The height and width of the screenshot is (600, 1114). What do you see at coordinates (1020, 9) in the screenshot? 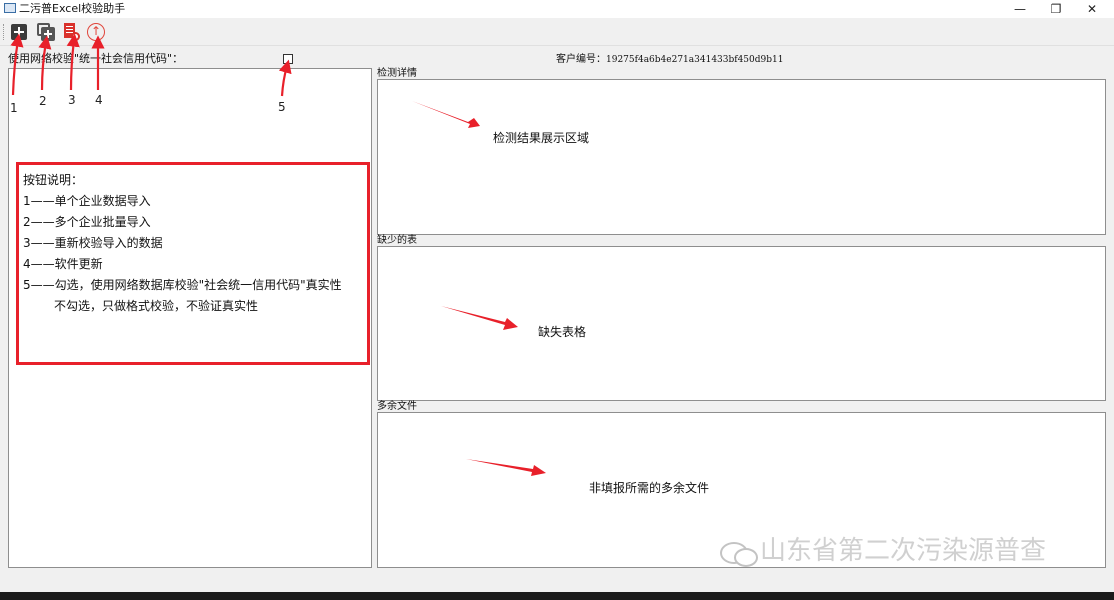
I see `minimize-button: —` at bounding box center [1020, 9].